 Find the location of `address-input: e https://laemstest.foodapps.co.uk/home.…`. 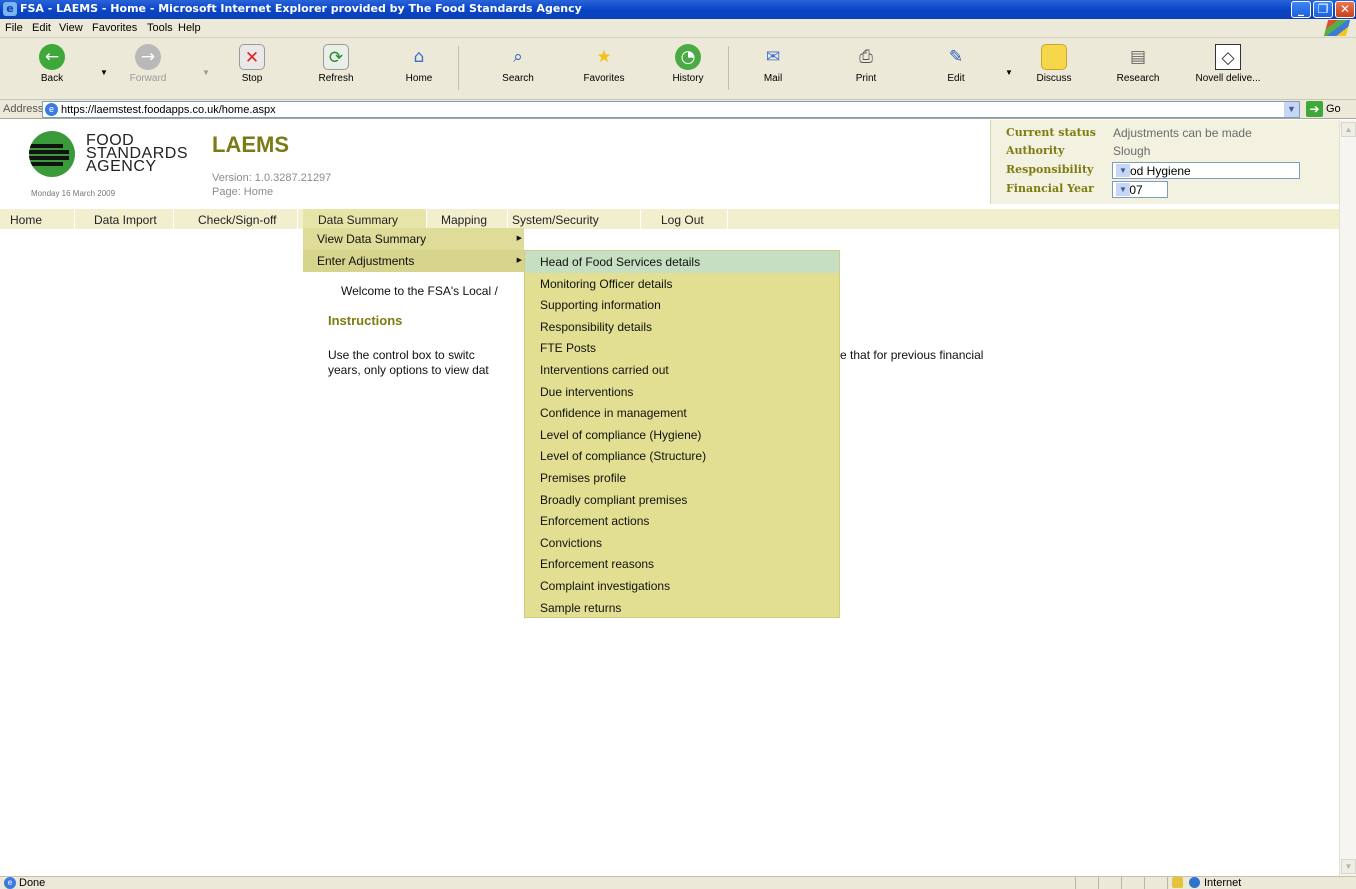

address-input: e https://laemstest.foodapps.co.uk/home.… is located at coordinates (671, 109).